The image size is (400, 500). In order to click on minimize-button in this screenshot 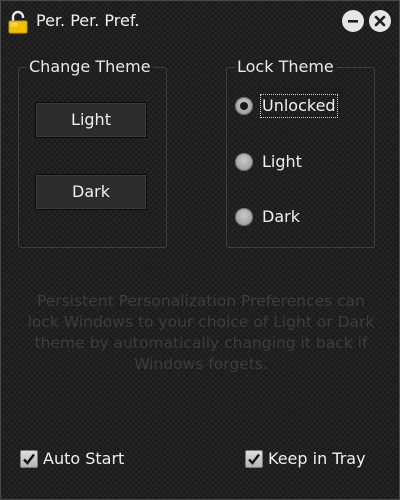, I will do `click(353, 21)`.